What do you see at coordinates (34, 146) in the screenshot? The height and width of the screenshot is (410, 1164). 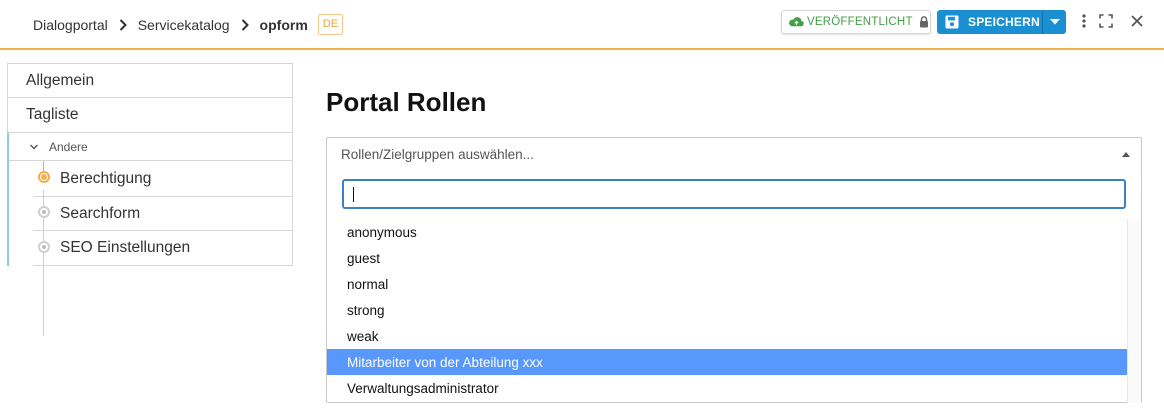 I see `chevron-down-icon` at bounding box center [34, 146].